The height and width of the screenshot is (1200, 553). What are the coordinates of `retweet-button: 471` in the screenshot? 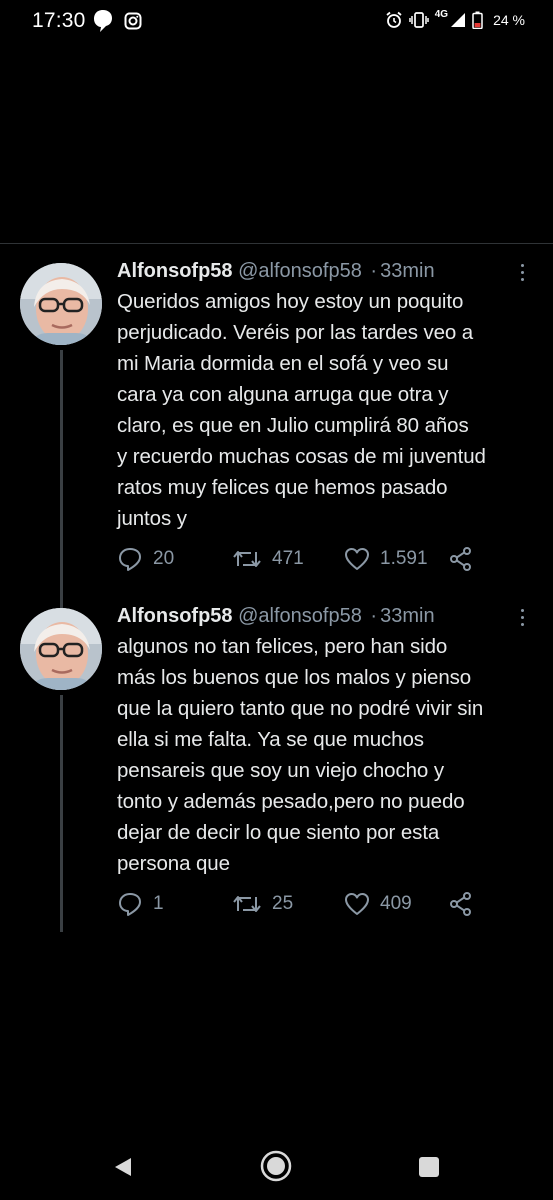 It's located at (288, 559).